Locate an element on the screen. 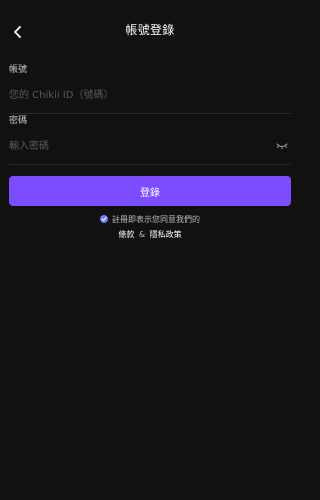  checkmark-icon is located at coordinates (104, 218).